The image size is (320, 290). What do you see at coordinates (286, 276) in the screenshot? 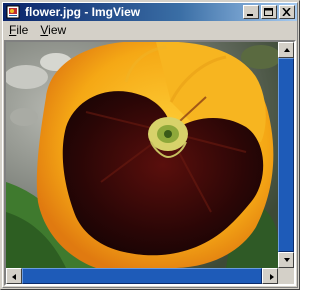
I see `scrollbar-corner` at bounding box center [286, 276].